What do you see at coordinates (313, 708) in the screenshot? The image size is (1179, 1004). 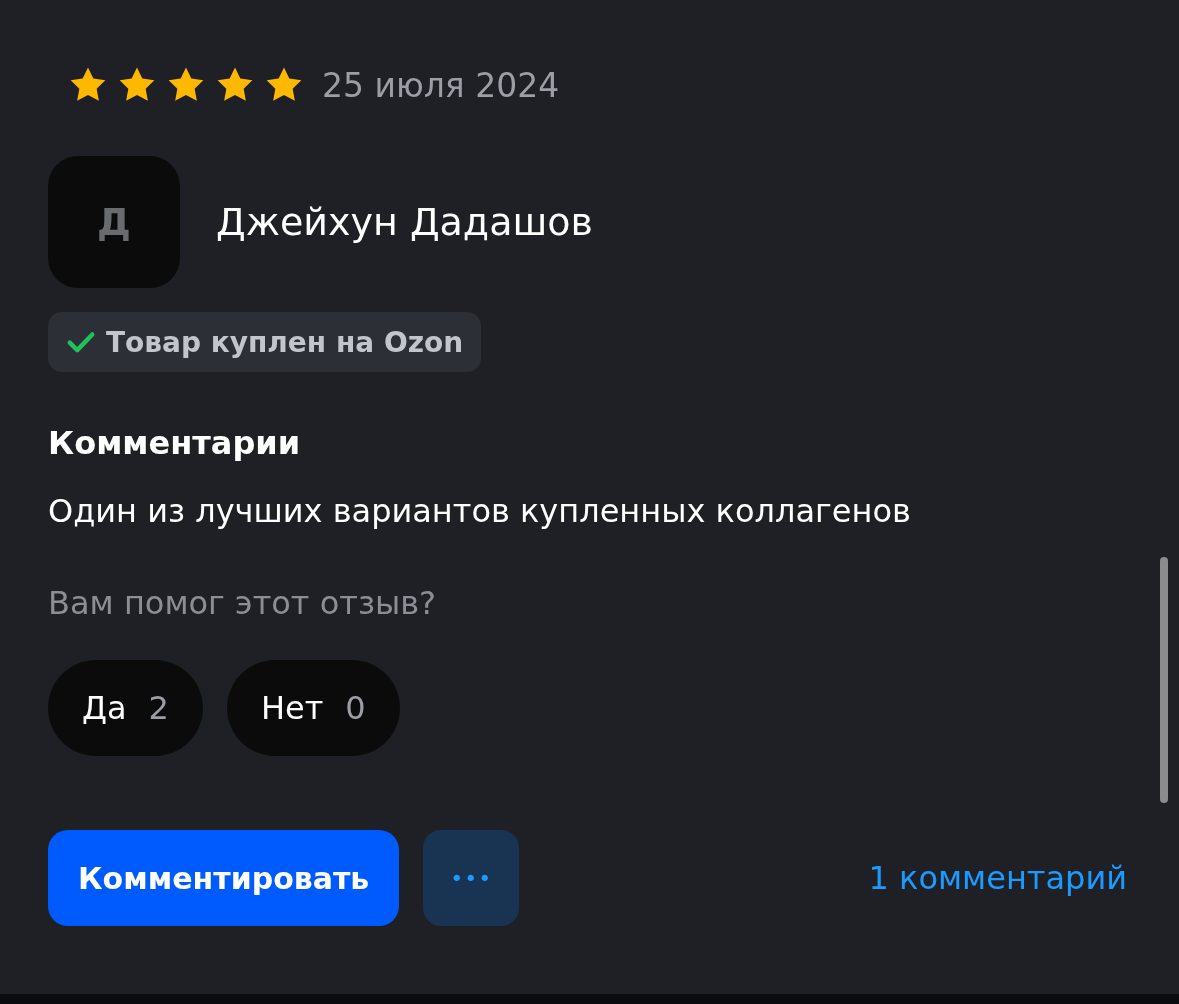 I see `vote-button: Нет 0` at bounding box center [313, 708].